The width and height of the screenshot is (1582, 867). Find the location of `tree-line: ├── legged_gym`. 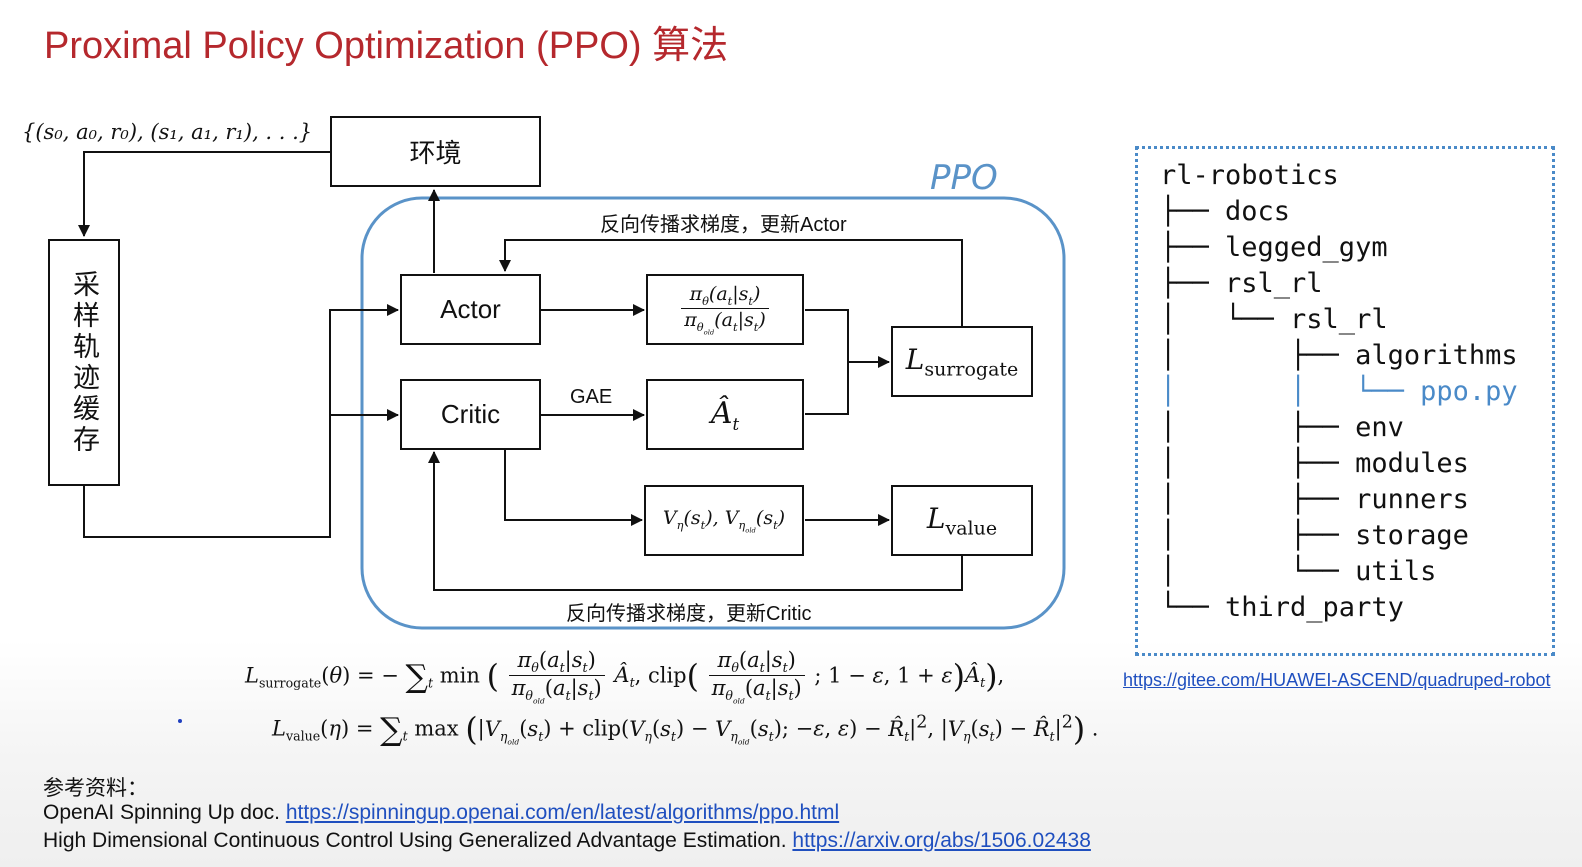

tree-line: ├── legged_gym is located at coordinates (1274, 247).